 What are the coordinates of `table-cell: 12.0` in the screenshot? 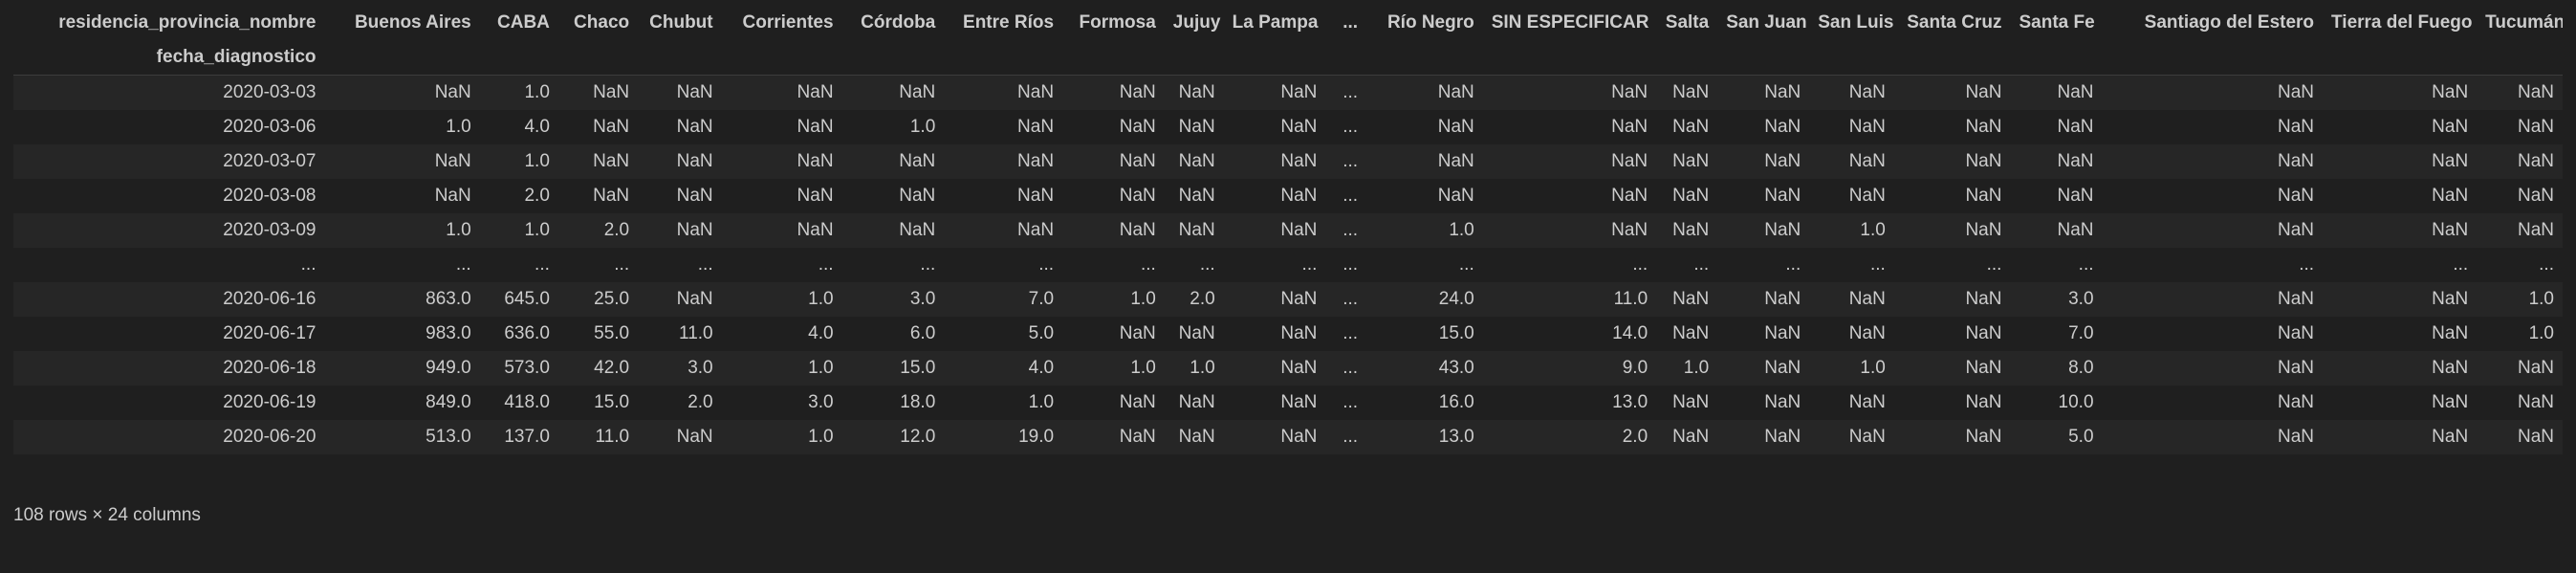 It's located at (918, 437).